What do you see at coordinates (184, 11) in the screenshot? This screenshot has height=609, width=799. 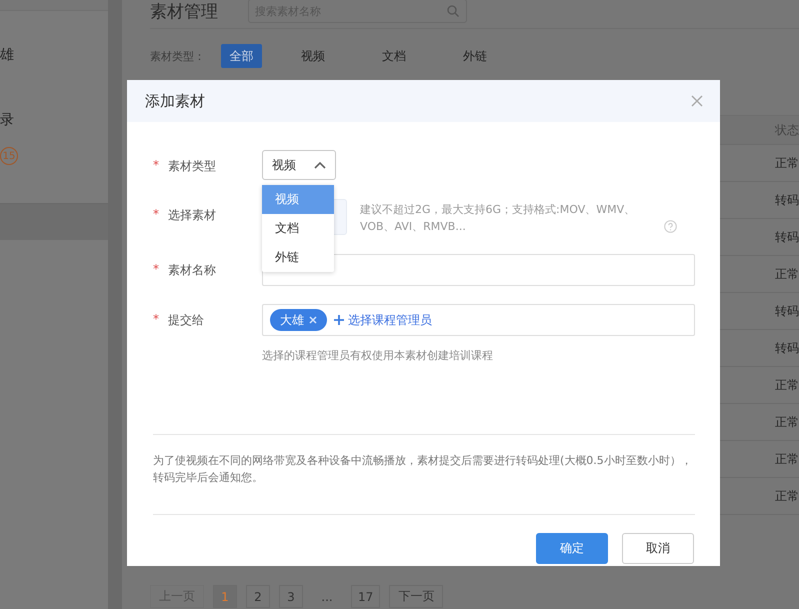 I see `page-title: 素材管理` at bounding box center [184, 11].